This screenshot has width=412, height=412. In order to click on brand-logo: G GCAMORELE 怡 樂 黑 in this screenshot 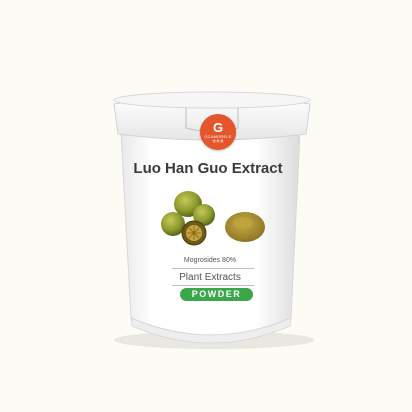, I will do `click(218, 132)`.